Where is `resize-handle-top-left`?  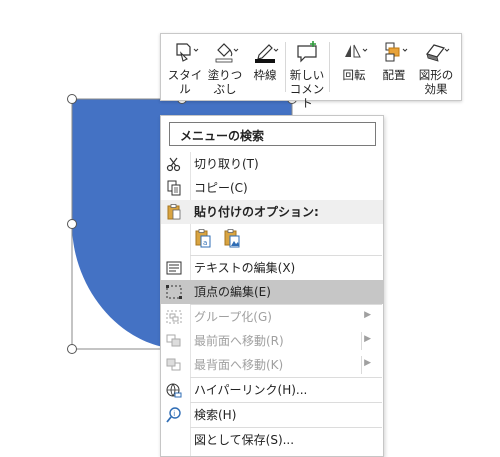 resize-handle-top-left is located at coordinates (72, 99).